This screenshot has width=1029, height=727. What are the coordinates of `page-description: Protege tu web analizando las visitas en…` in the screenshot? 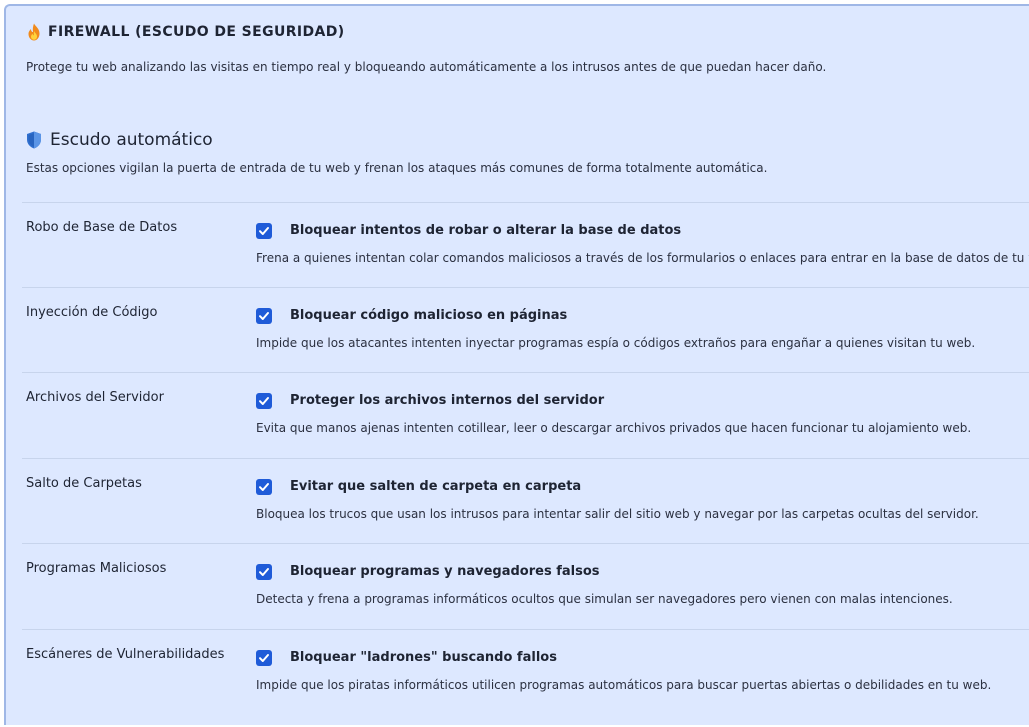 It's located at (426, 67).